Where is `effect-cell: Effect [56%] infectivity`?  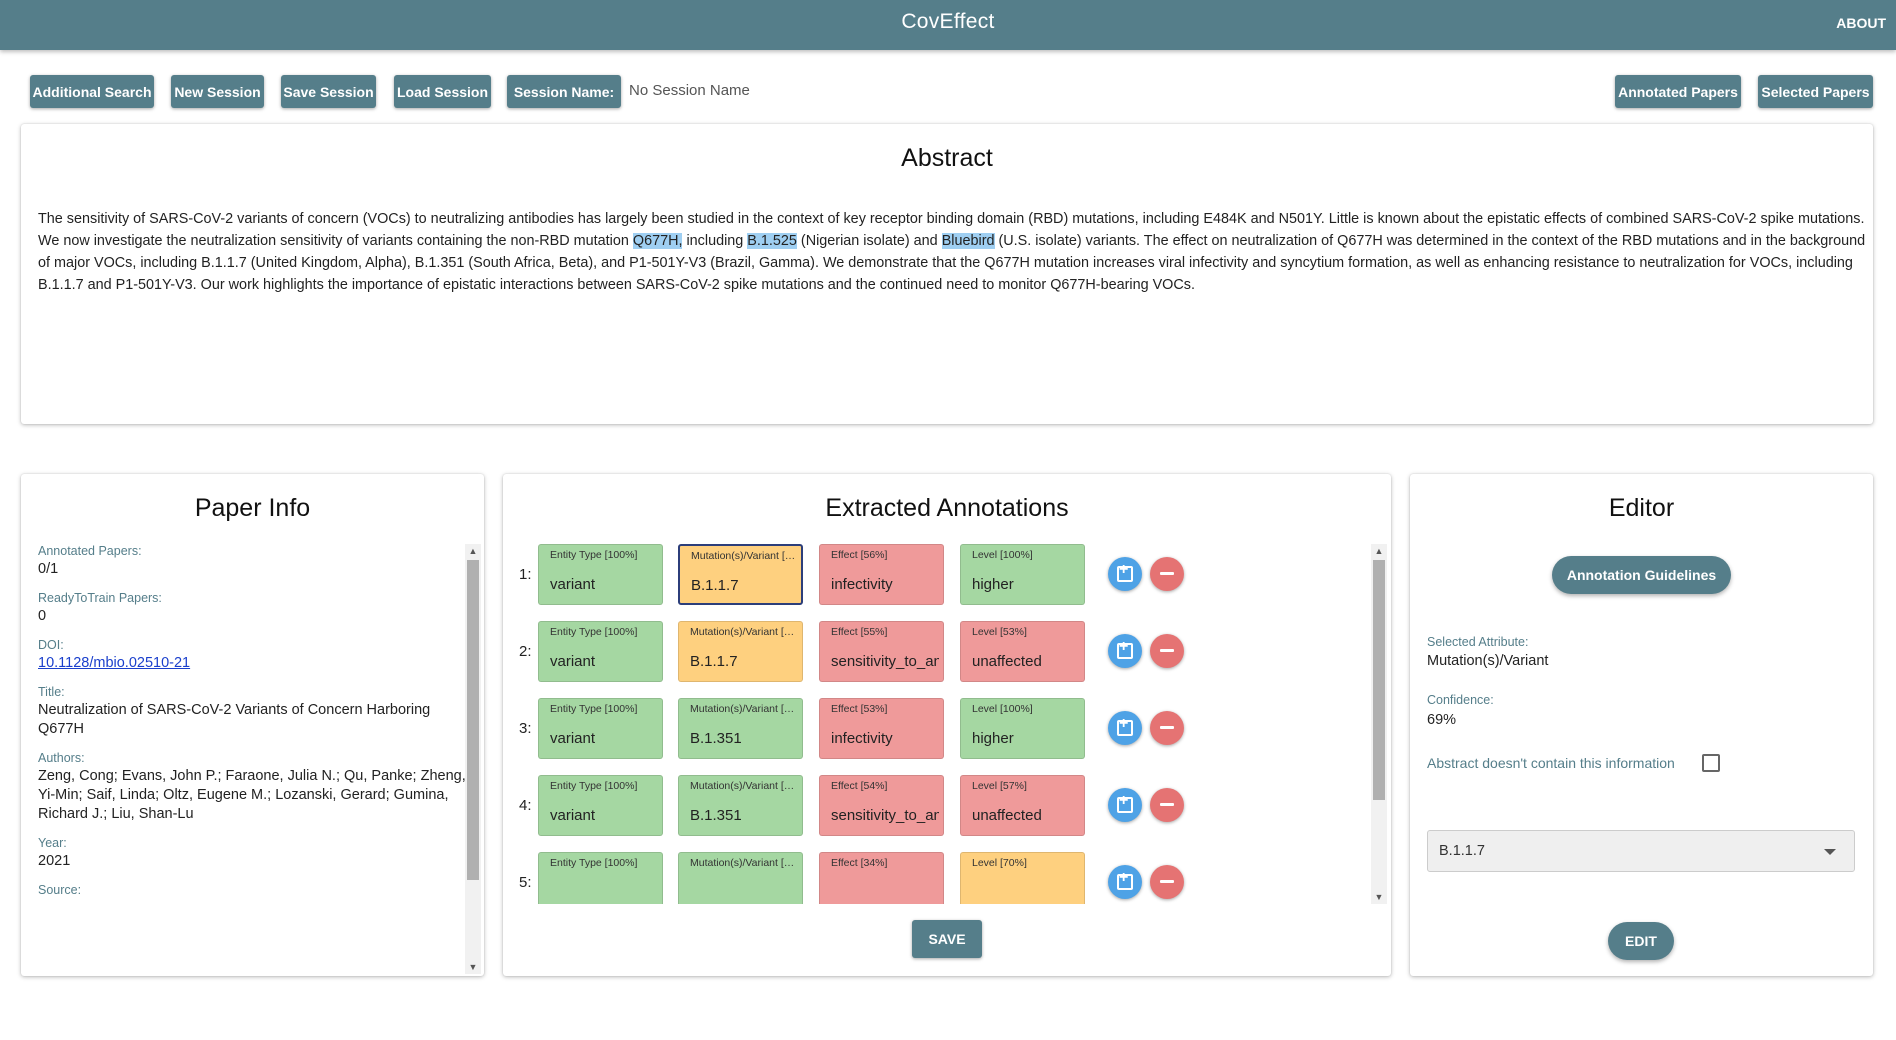 effect-cell: Effect [56%] infectivity is located at coordinates (881, 574).